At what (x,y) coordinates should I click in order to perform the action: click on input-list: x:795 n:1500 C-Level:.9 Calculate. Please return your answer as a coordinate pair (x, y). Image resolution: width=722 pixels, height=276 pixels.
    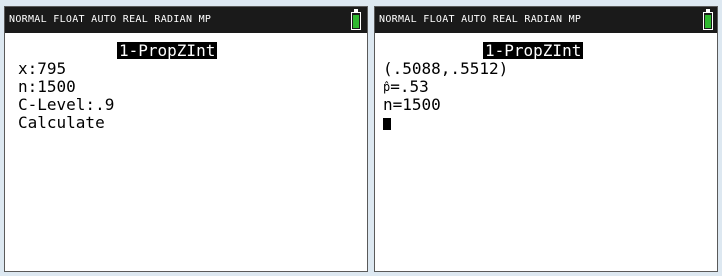
    Looking at the image, I should click on (66, 96).